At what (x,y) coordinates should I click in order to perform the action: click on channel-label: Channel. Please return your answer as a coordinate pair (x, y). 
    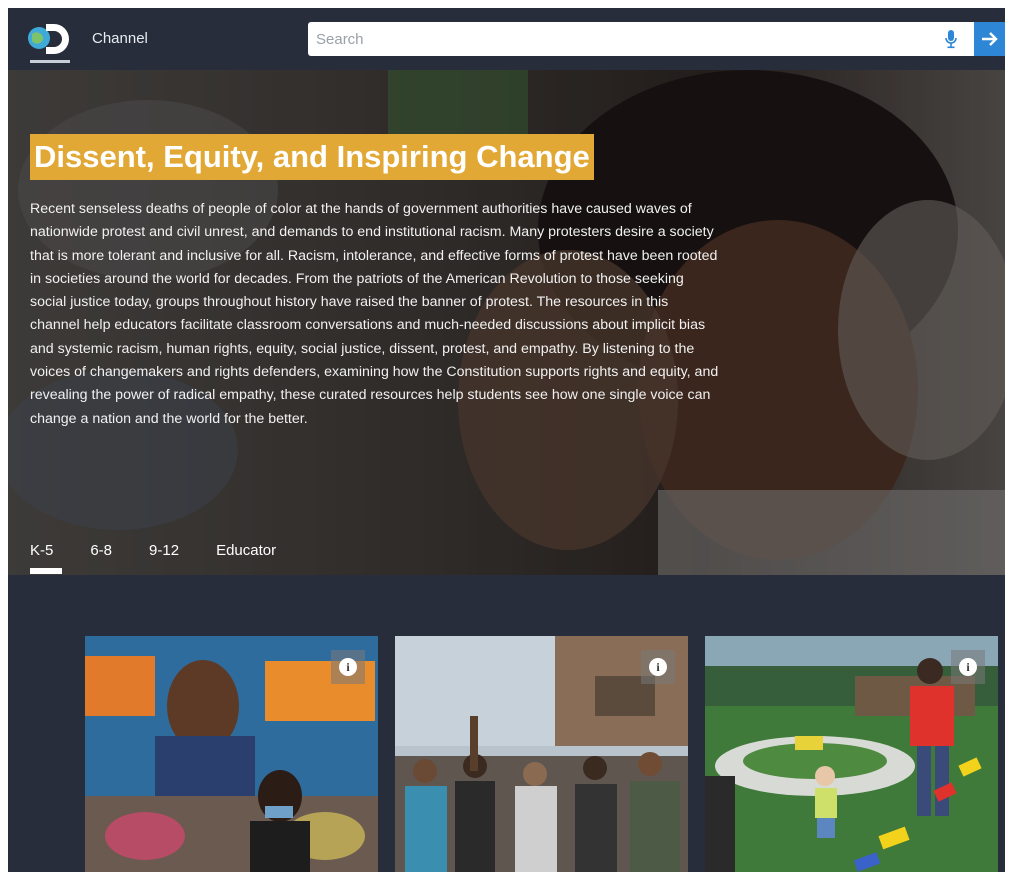
    Looking at the image, I should click on (120, 38).